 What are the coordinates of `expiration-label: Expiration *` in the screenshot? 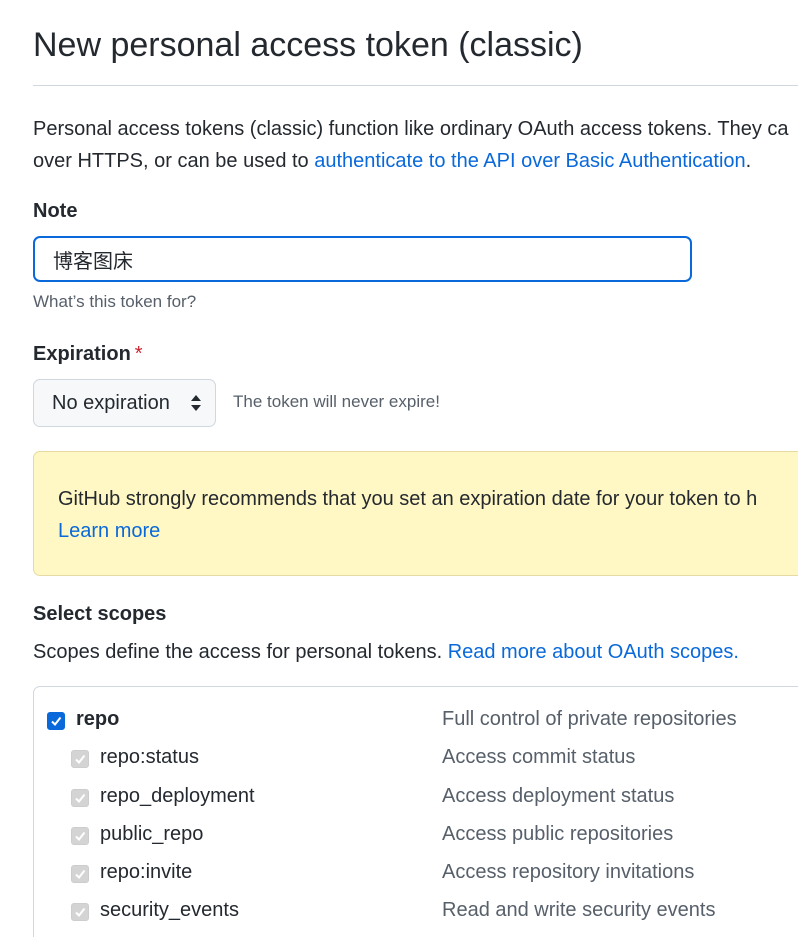 It's located at (88, 354).